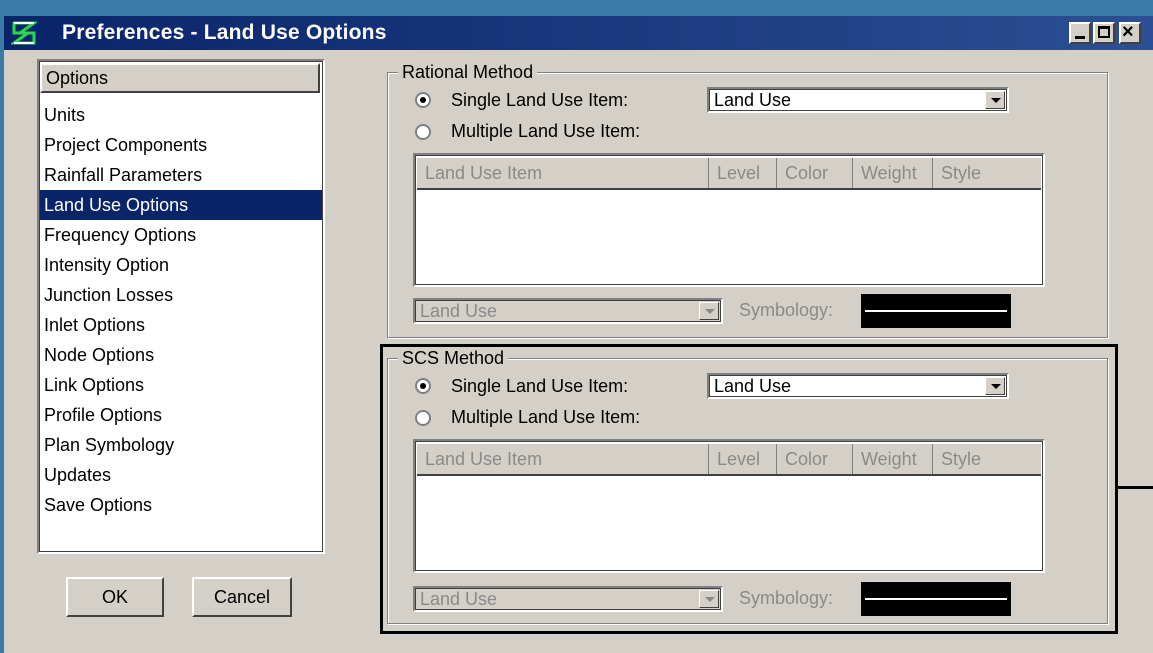  I want to click on rational-land-use-table: Land Use Item Level Color Weight Style, so click(729, 220).